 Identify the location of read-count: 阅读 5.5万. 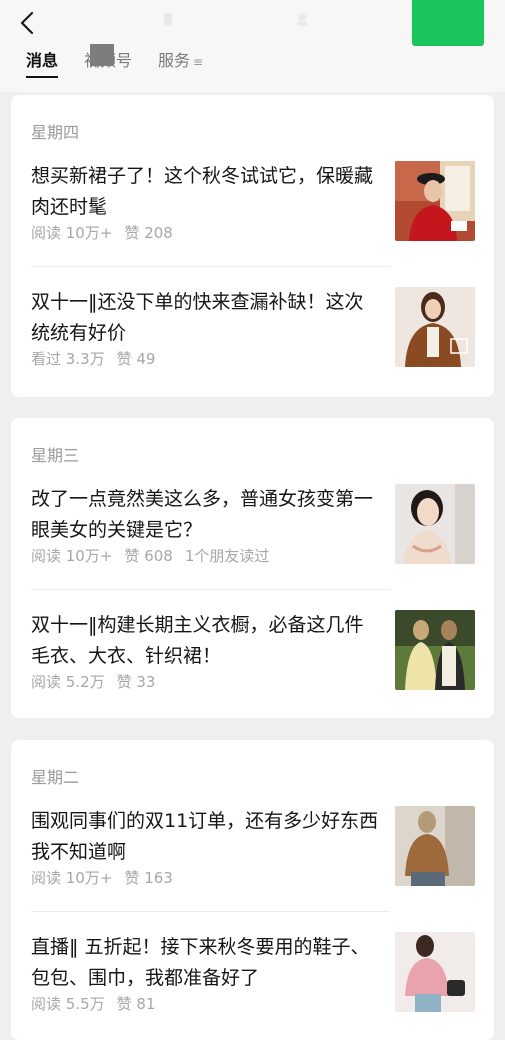
(68, 1004).